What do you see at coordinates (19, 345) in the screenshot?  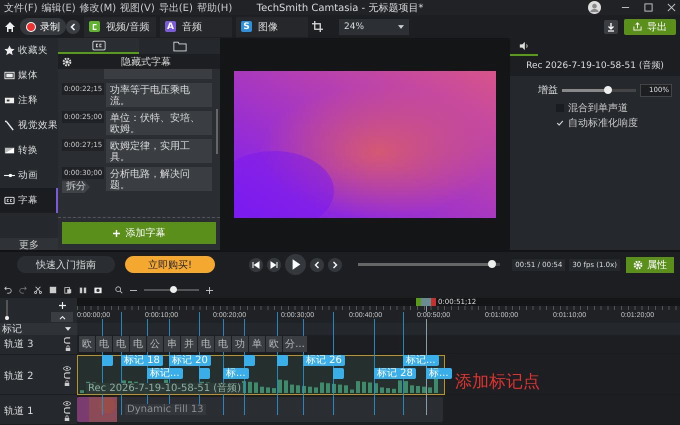 I see `track-name: 轨道 3` at bounding box center [19, 345].